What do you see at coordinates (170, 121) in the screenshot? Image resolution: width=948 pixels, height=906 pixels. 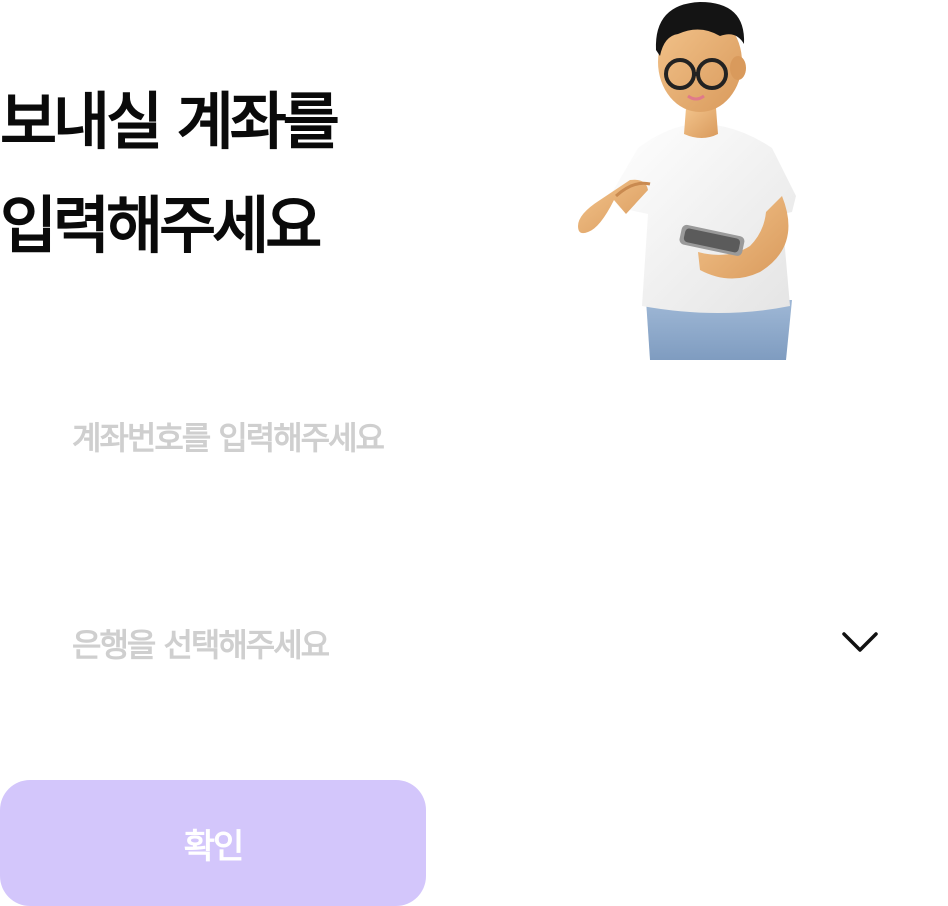 I see `page-title-line-1: 보내실 계좌를` at bounding box center [170, 121].